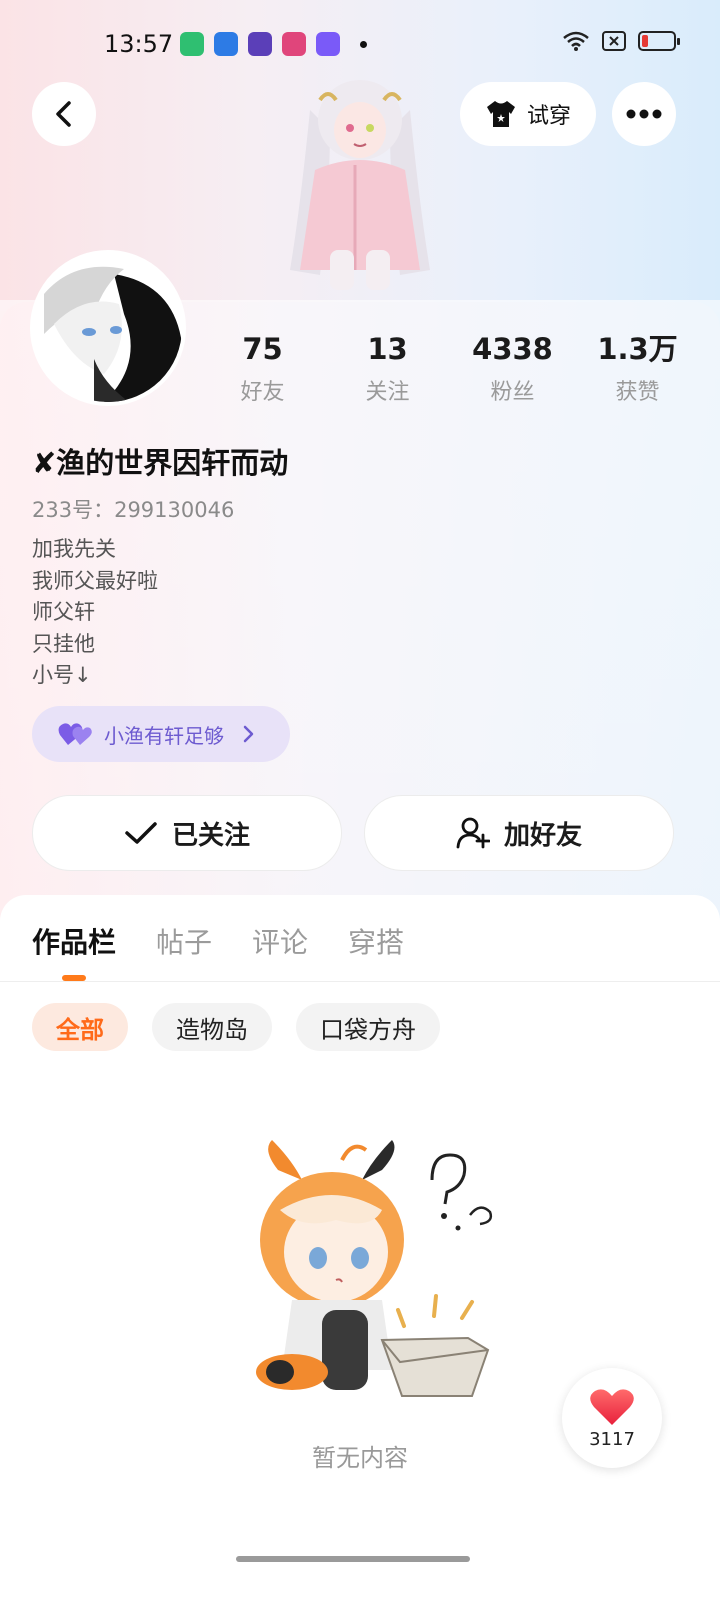  I want to click on character-avatar-illustration, so click(360, 185).